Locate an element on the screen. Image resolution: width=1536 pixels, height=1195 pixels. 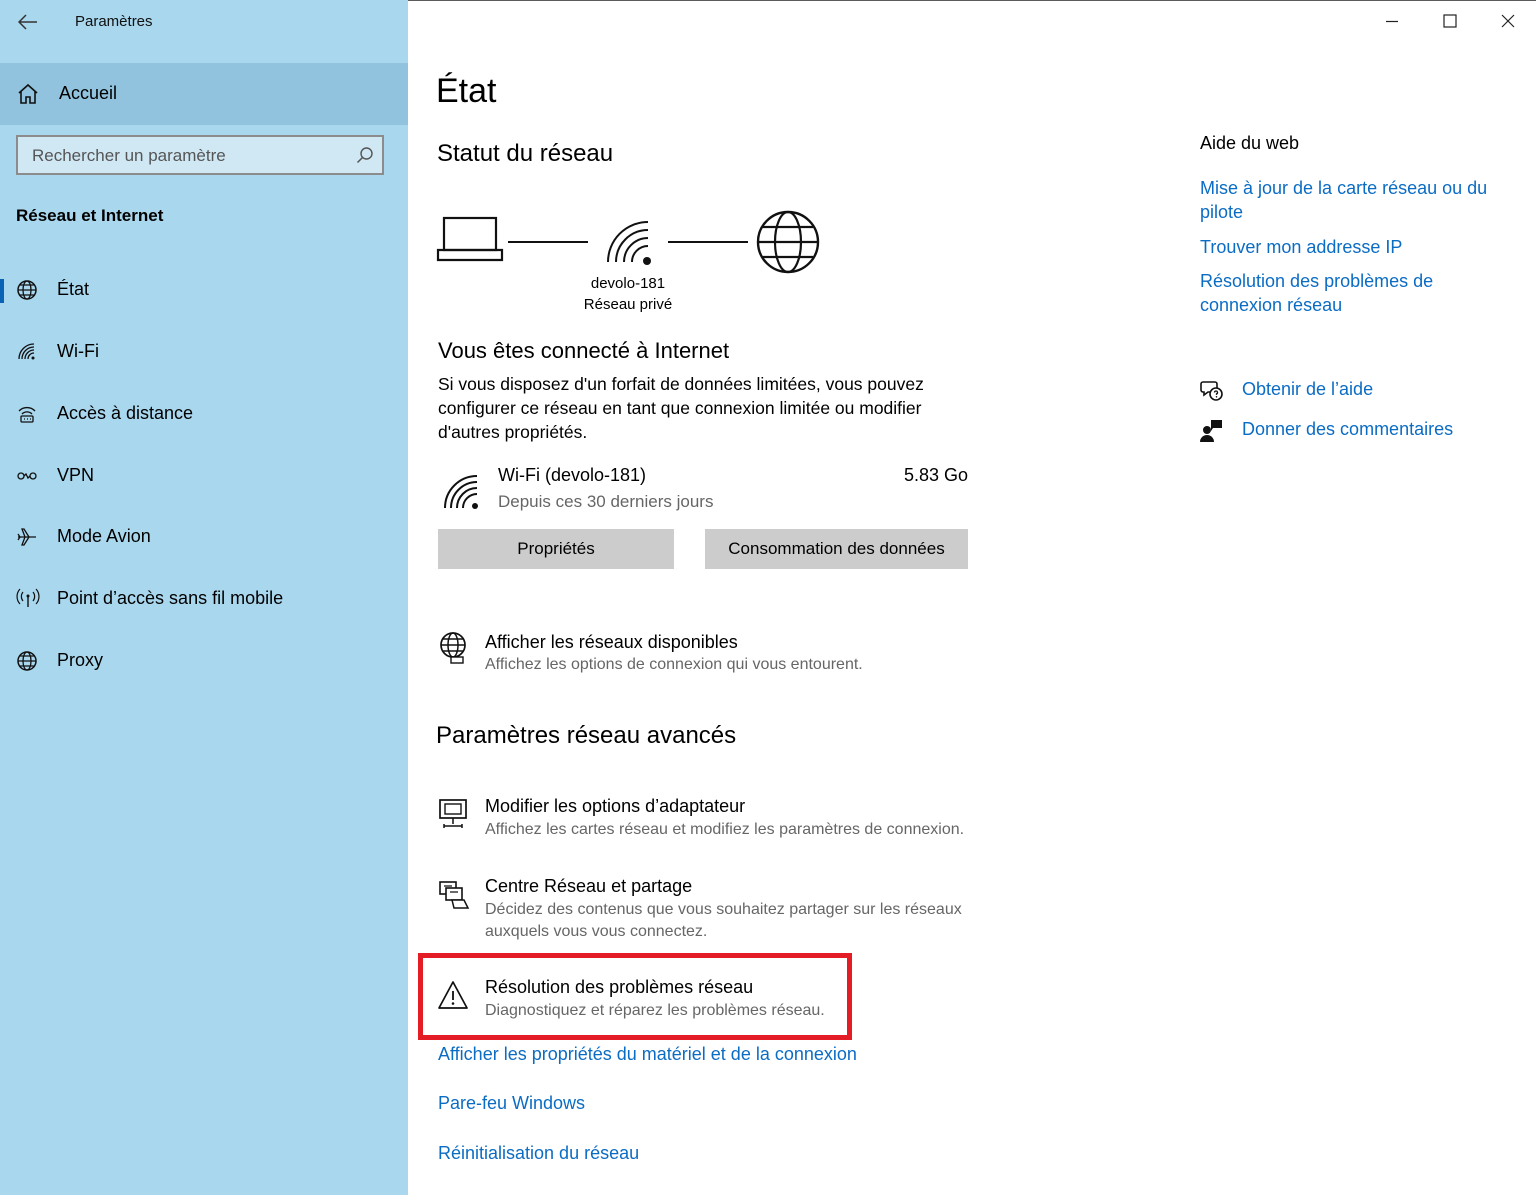
sidebar-item-label: VPN is located at coordinates (76, 475).